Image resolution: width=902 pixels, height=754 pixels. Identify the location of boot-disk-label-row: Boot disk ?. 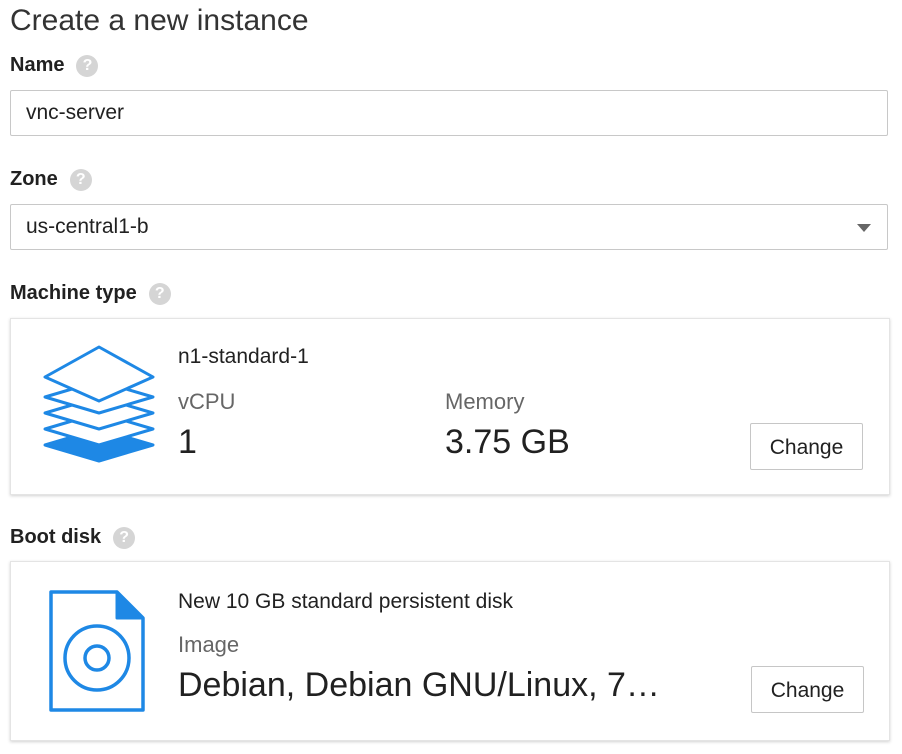
(73, 537).